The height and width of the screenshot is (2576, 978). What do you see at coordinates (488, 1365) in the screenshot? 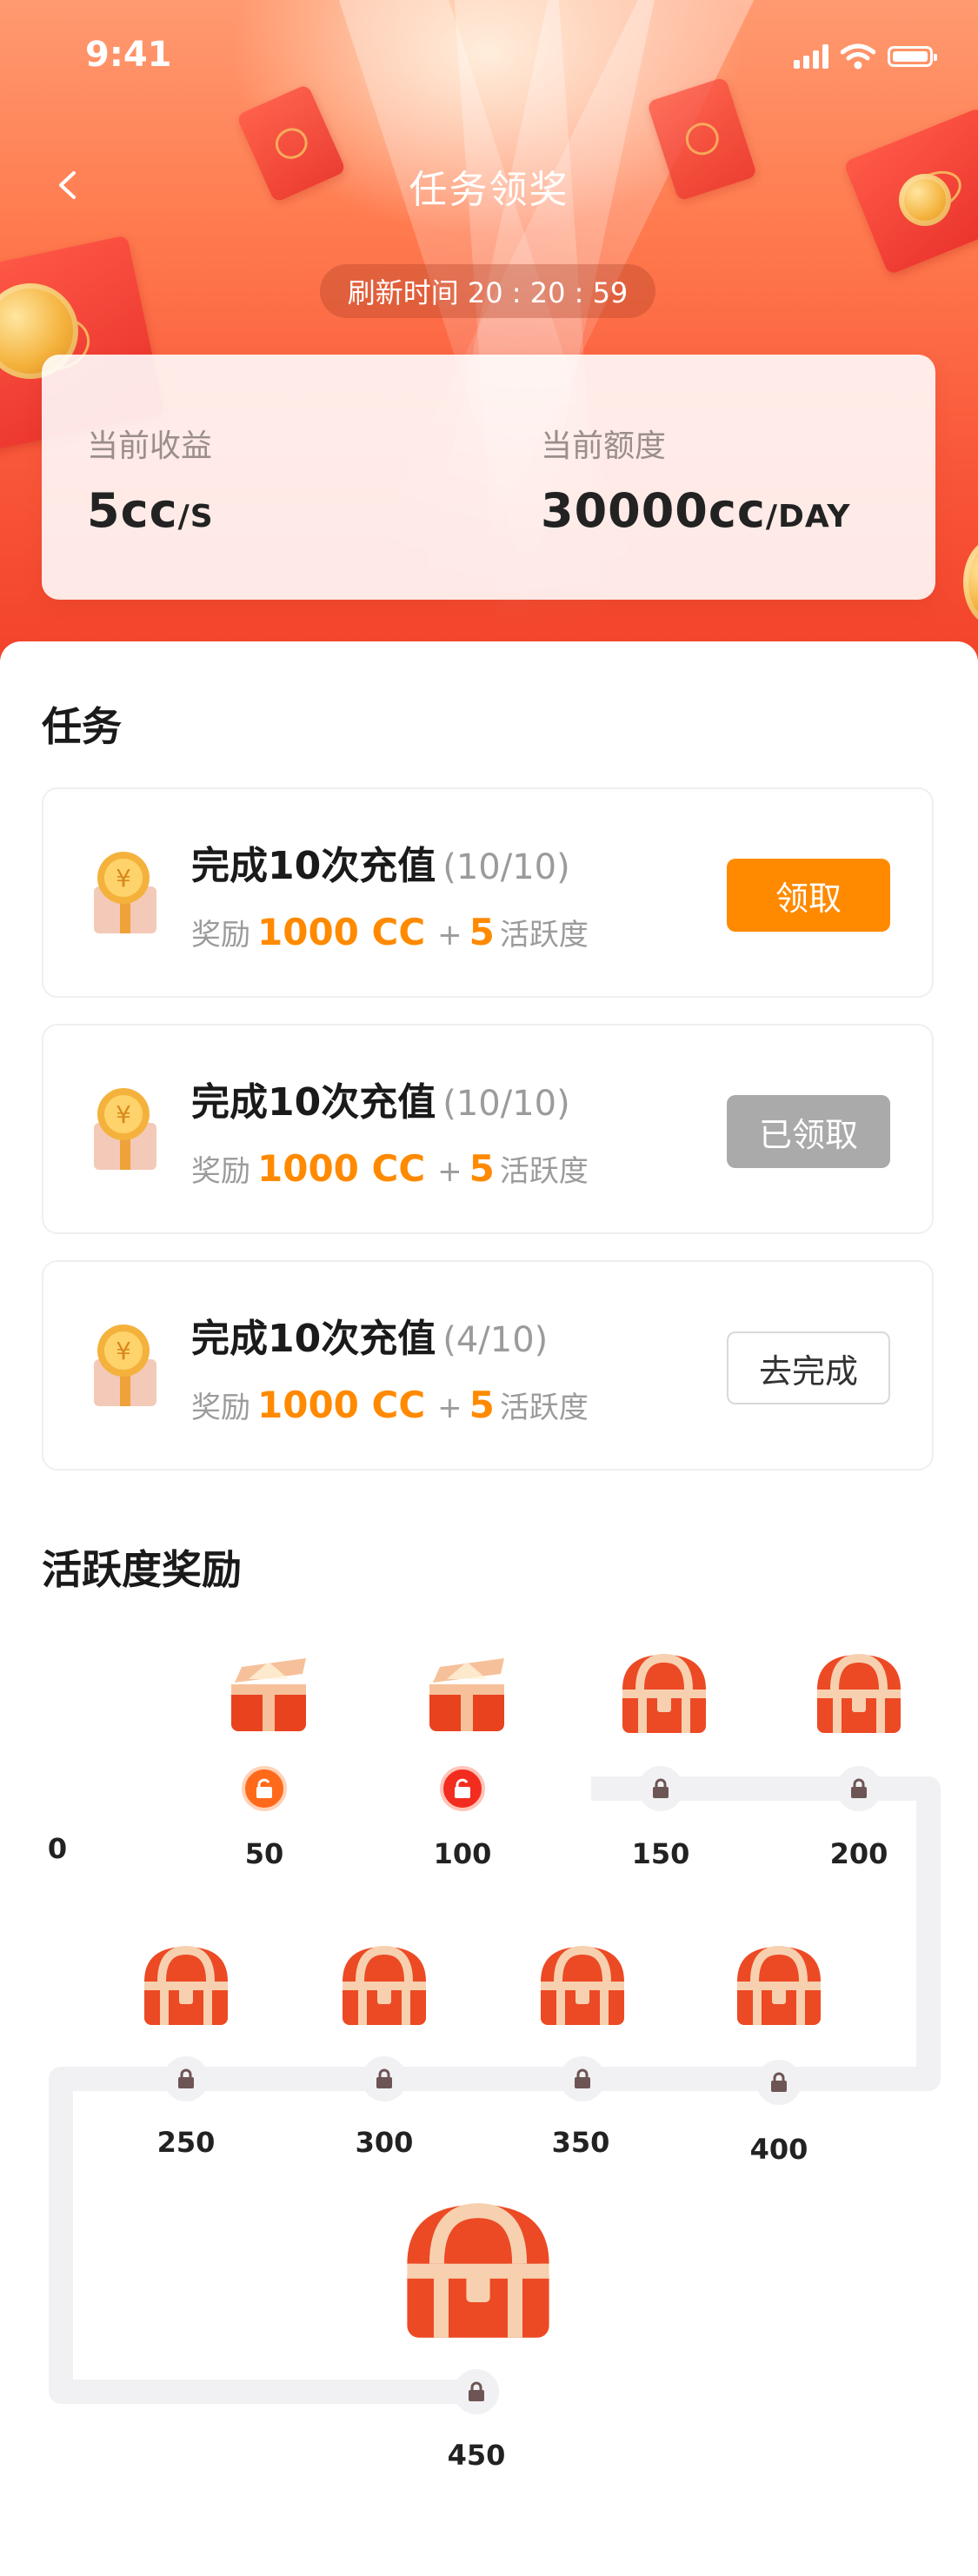
I see `task-card: ¥ 完成10次充值 (4/10) 奖励 1000 CC + 5 活跃度 去完成` at bounding box center [488, 1365].